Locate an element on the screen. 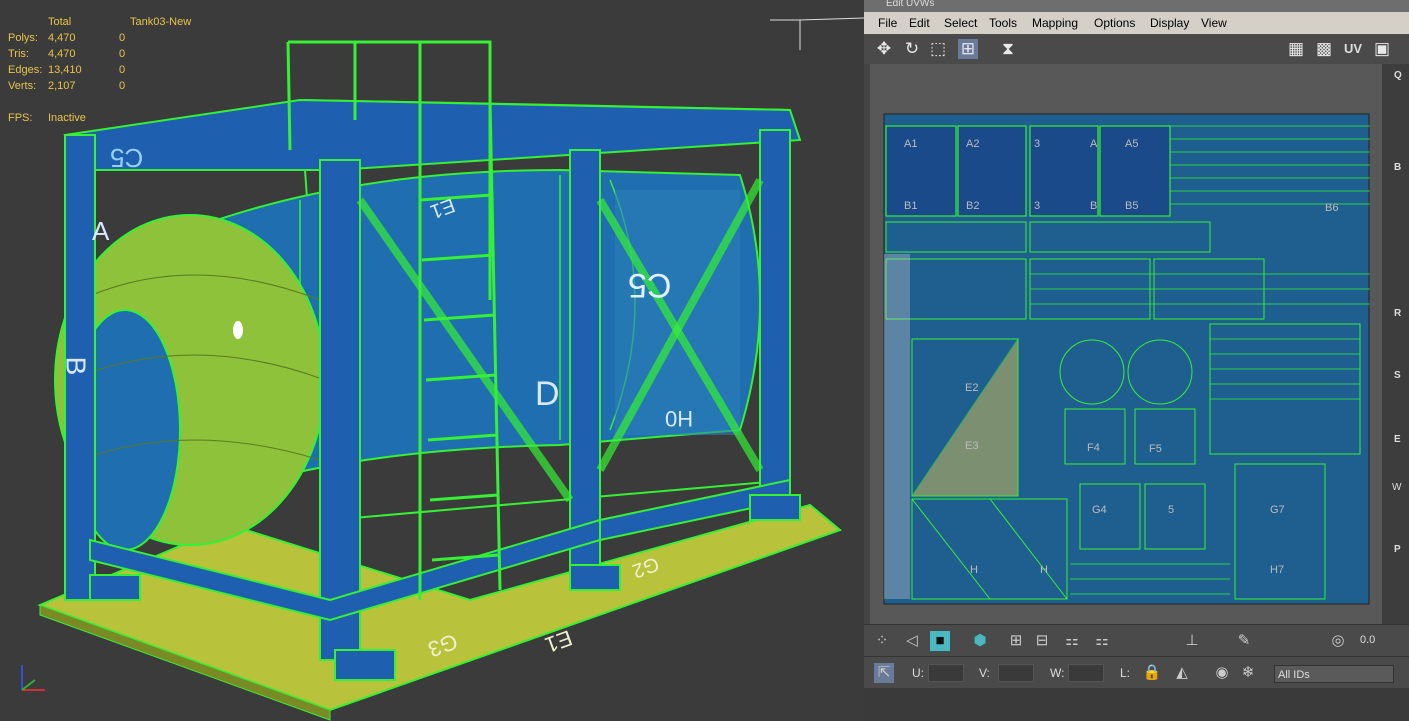  menu-display: Display is located at coordinates (1169, 23).